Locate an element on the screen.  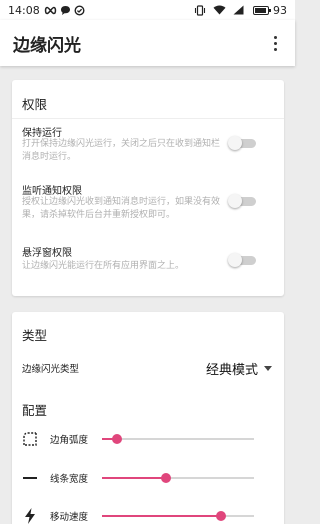
battery-icon is located at coordinates (262, 10).